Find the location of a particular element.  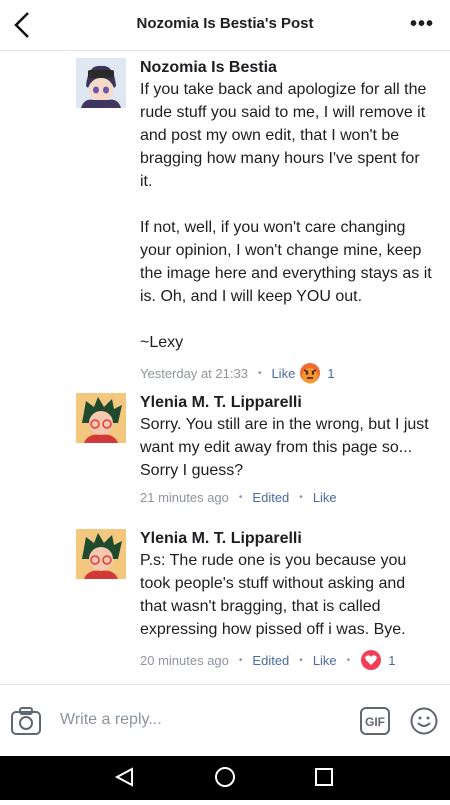

nav-home-icon is located at coordinates (225, 777).